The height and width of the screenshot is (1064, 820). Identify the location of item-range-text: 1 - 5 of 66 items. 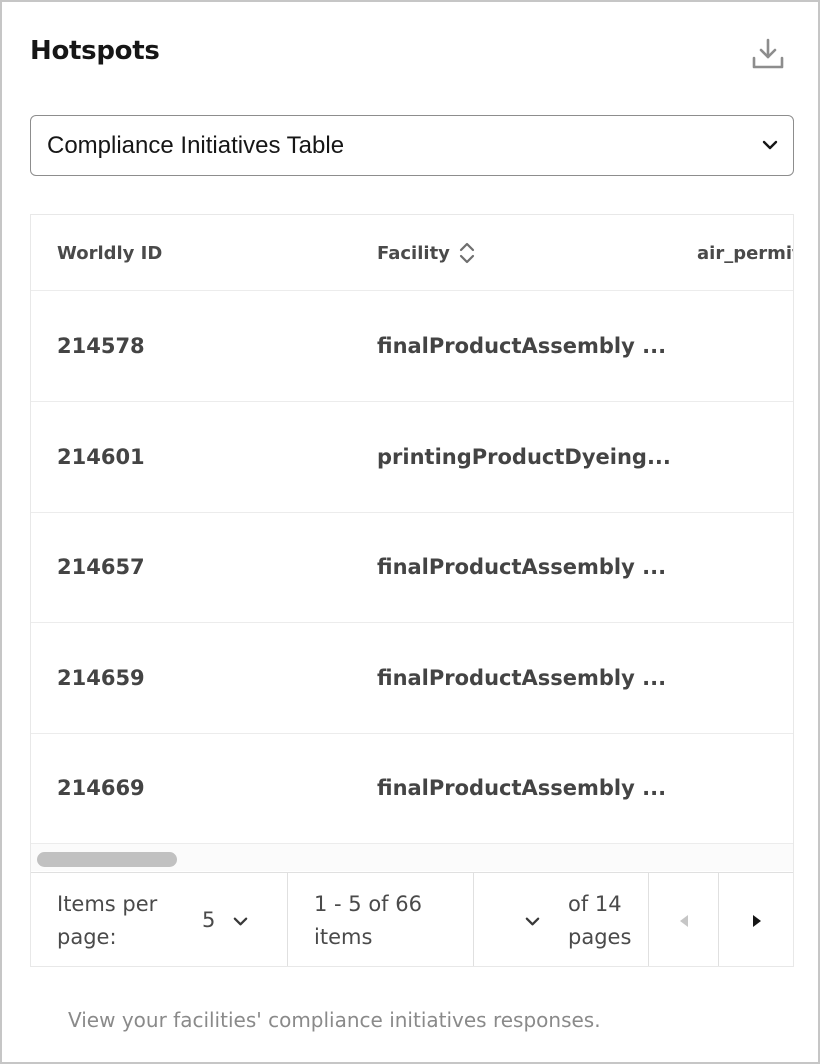
(368, 920).